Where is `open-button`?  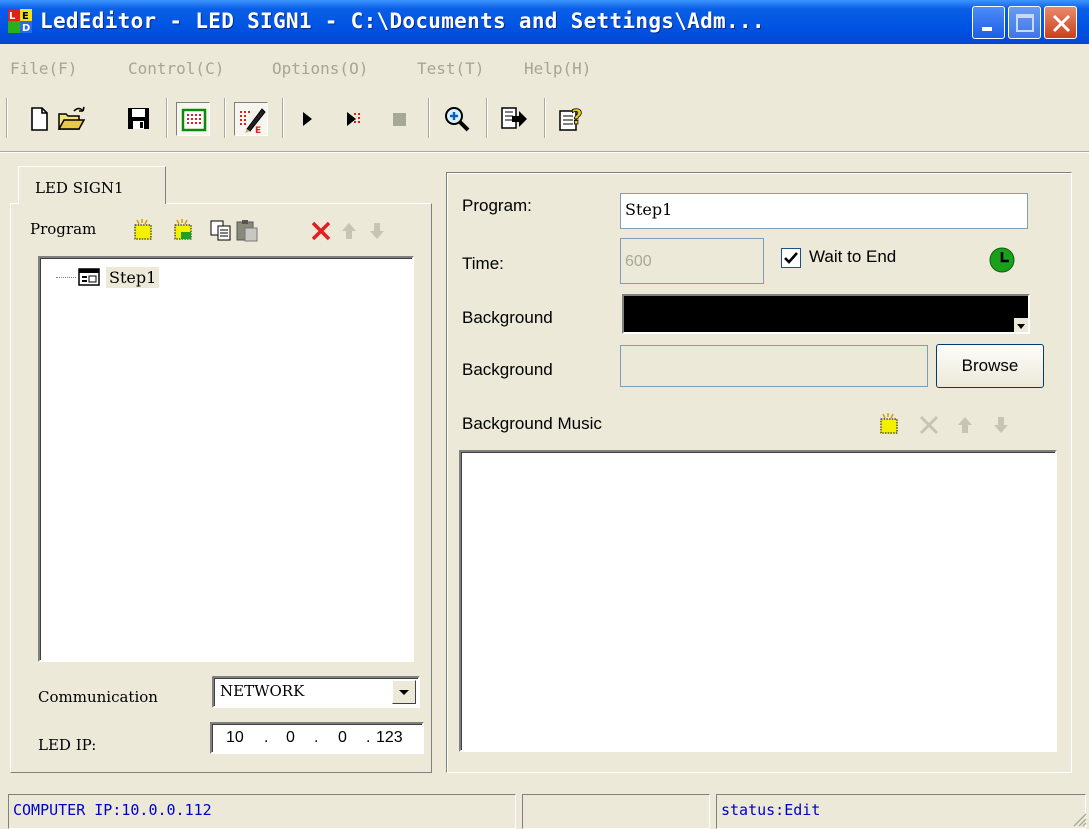
open-button is located at coordinates (71, 119).